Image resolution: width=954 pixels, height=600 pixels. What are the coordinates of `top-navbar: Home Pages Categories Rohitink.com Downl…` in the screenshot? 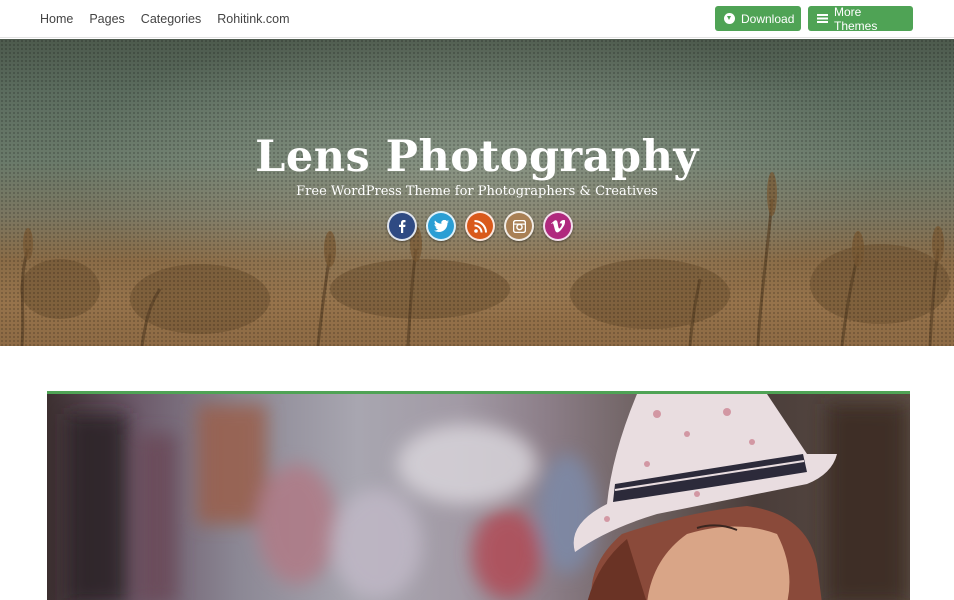 It's located at (477, 19).